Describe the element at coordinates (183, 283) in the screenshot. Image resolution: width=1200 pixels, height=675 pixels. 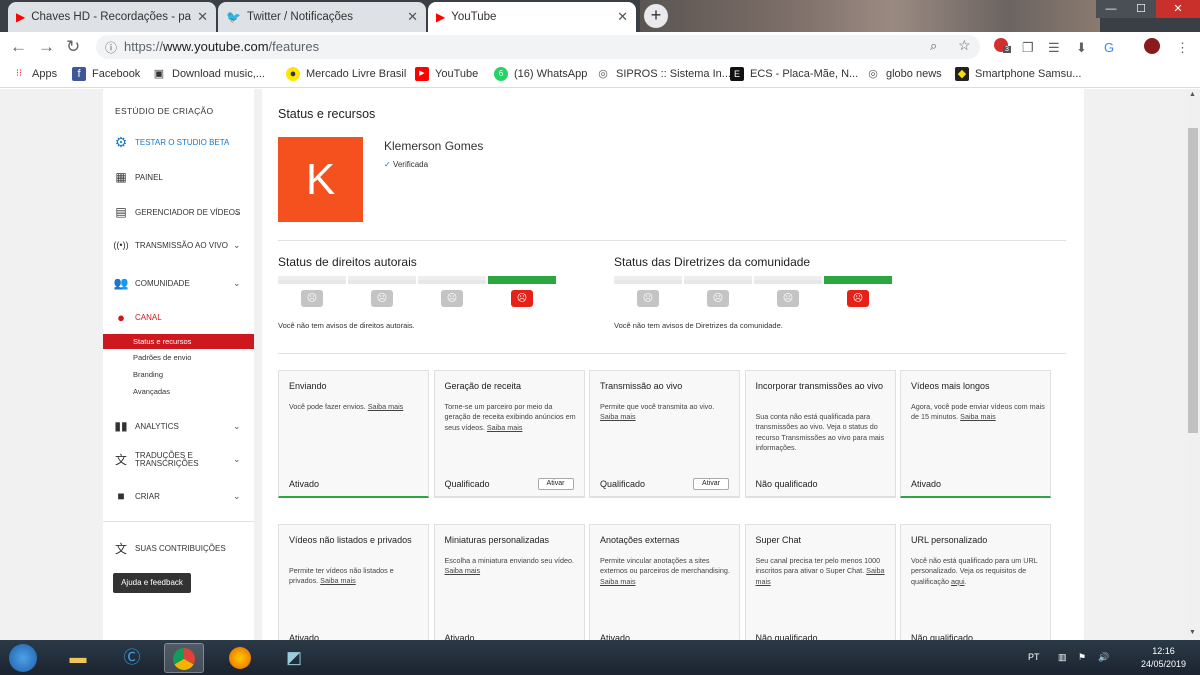
I see `sidebar-item-community: 👥 COMUNIDADE ⌄` at that location.